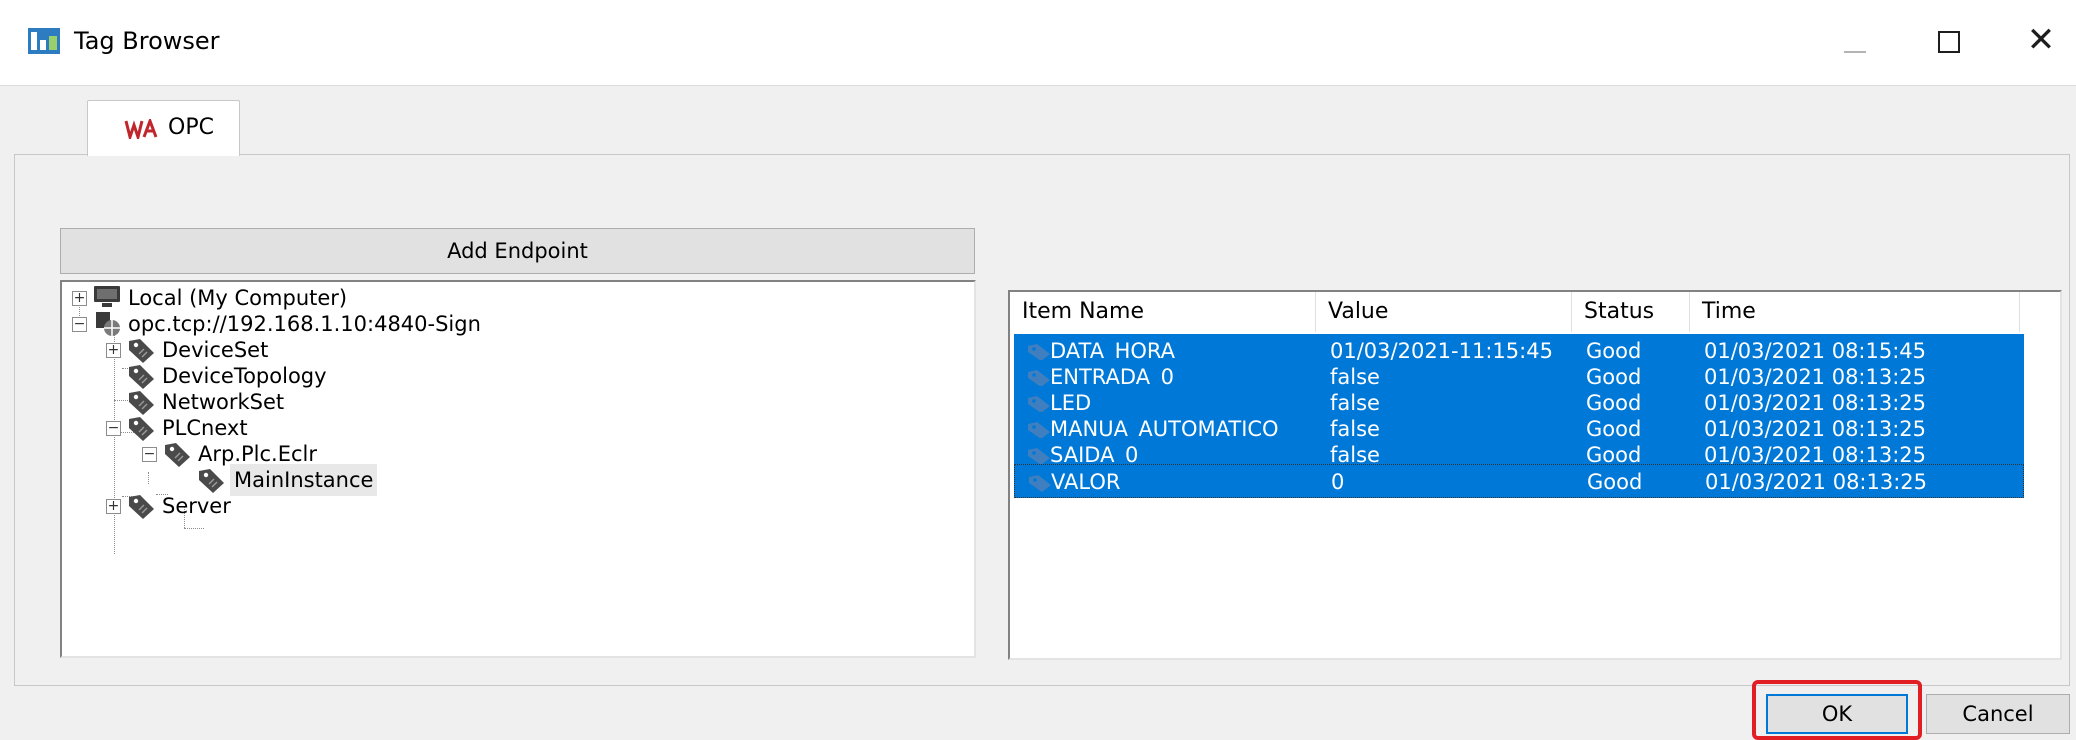 The height and width of the screenshot is (740, 2076). I want to click on cell-time: 01/03/2021 08:13:25, so click(1816, 482).